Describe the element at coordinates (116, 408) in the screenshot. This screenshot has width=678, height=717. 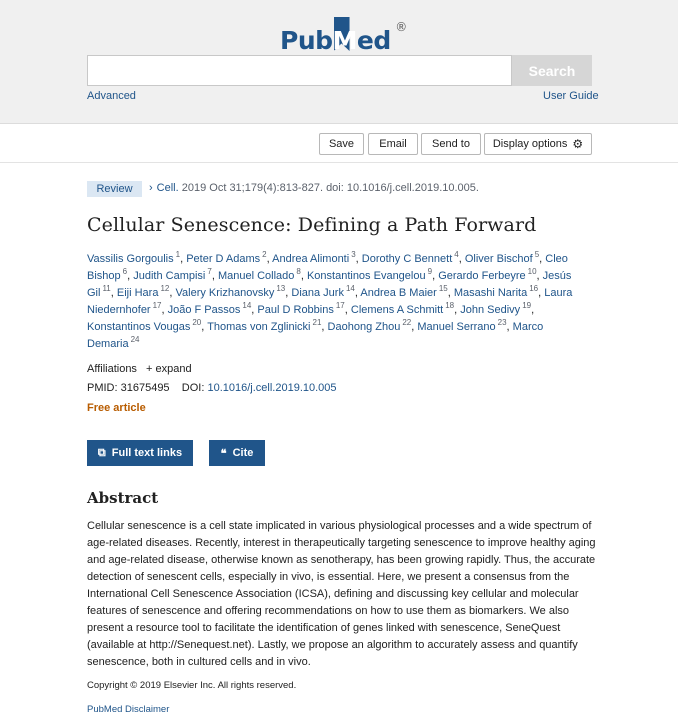
I see `free-article-badge: Free article` at that location.